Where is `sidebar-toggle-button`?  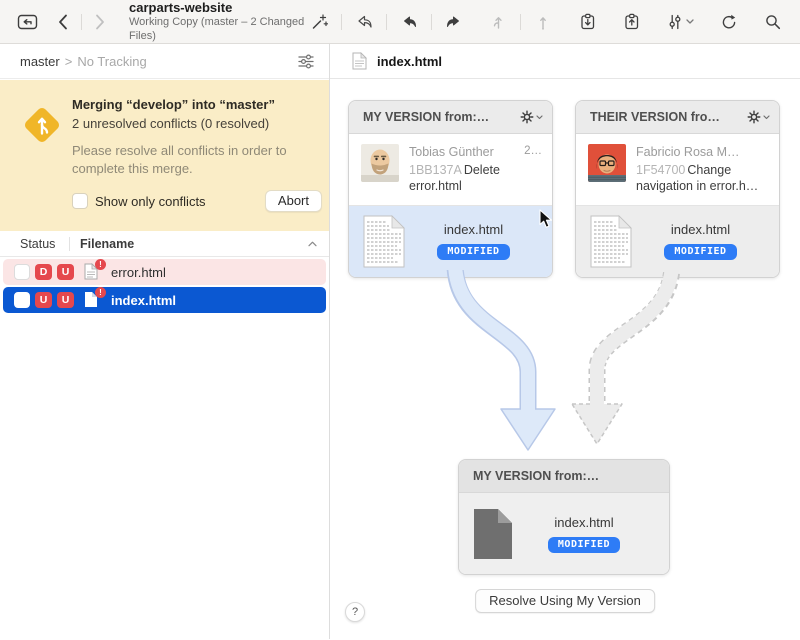
sidebar-toggle-button is located at coordinates (27, 22).